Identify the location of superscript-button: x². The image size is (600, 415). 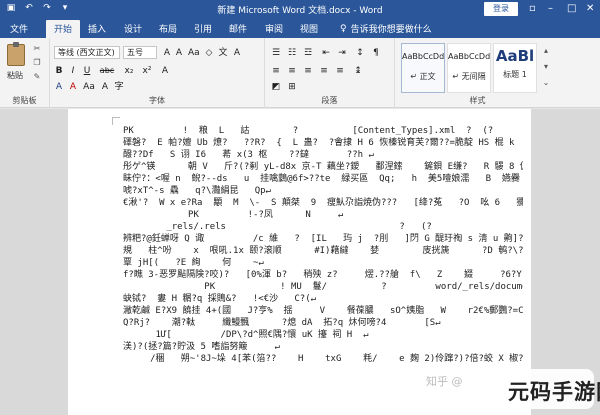
(147, 71).